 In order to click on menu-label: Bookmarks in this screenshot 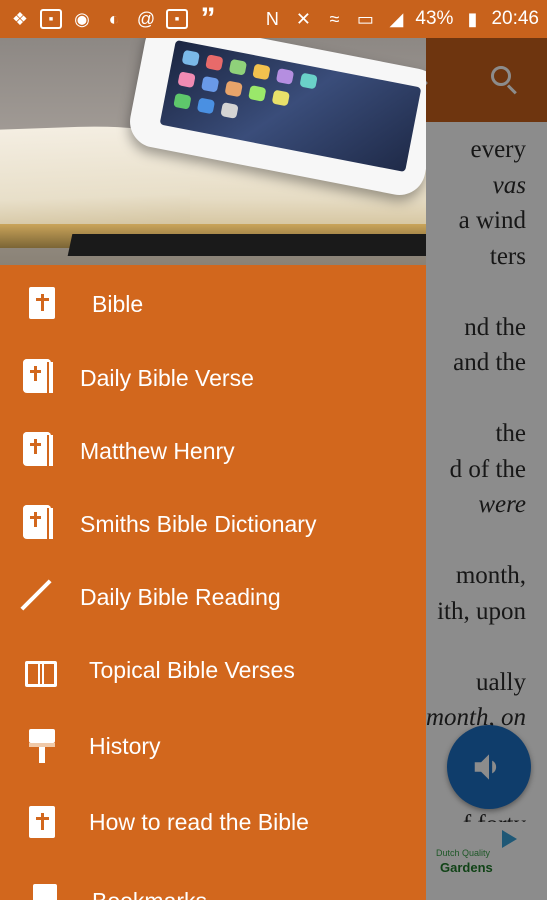, I will do `click(149, 894)`.